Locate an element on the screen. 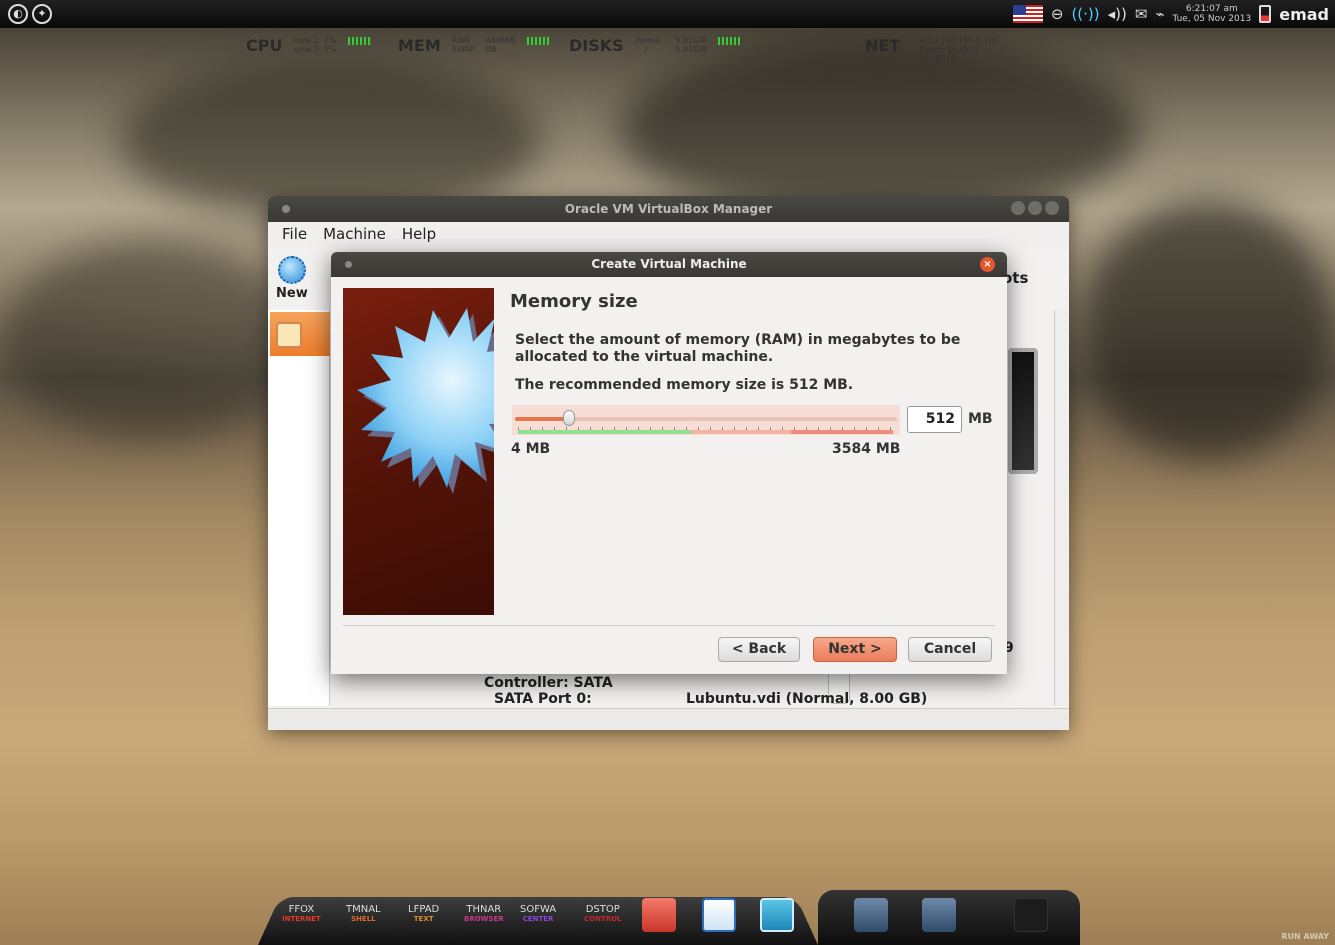  mem-bars is located at coordinates (537, 41).